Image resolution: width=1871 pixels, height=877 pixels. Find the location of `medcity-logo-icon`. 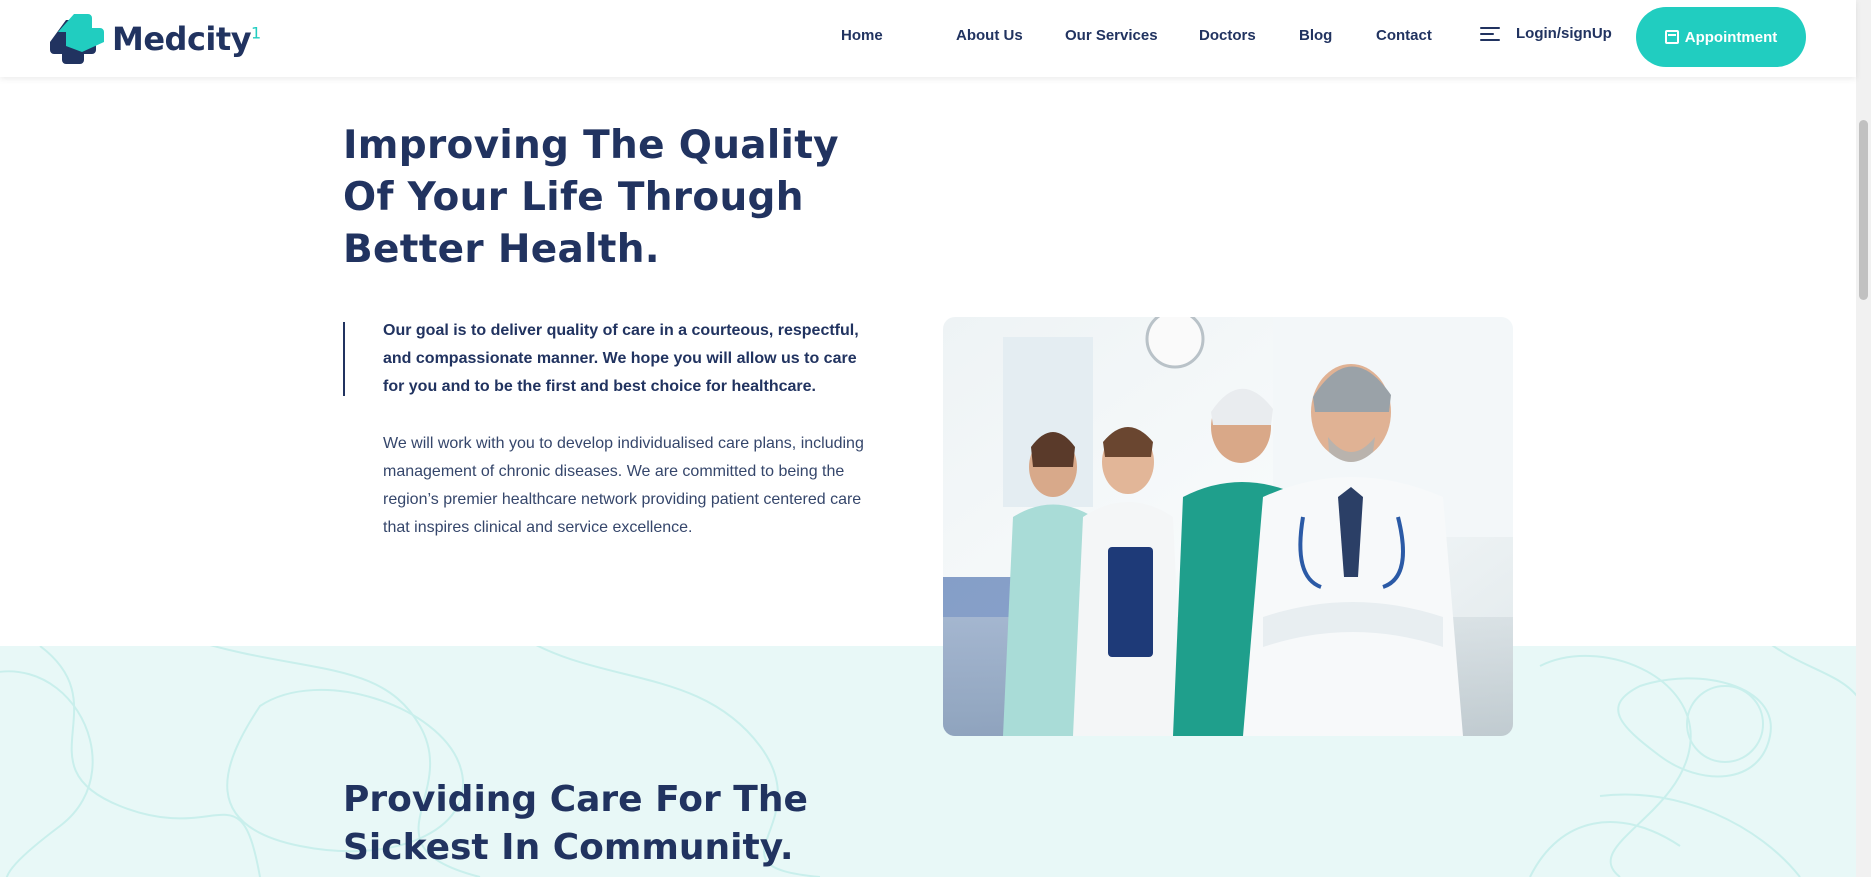

medcity-logo-icon is located at coordinates (77, 39).